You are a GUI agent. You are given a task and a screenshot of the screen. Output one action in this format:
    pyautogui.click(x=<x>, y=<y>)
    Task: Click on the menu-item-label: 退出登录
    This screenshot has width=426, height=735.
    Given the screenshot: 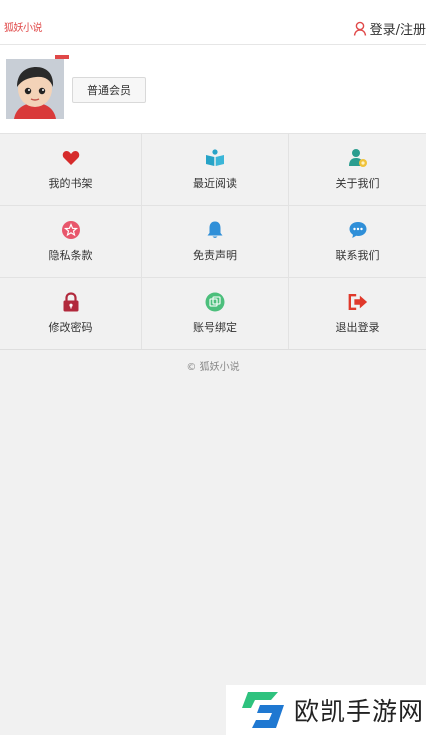 What is the action you would take?
    pyautogui.click(x=357, y=327)
    